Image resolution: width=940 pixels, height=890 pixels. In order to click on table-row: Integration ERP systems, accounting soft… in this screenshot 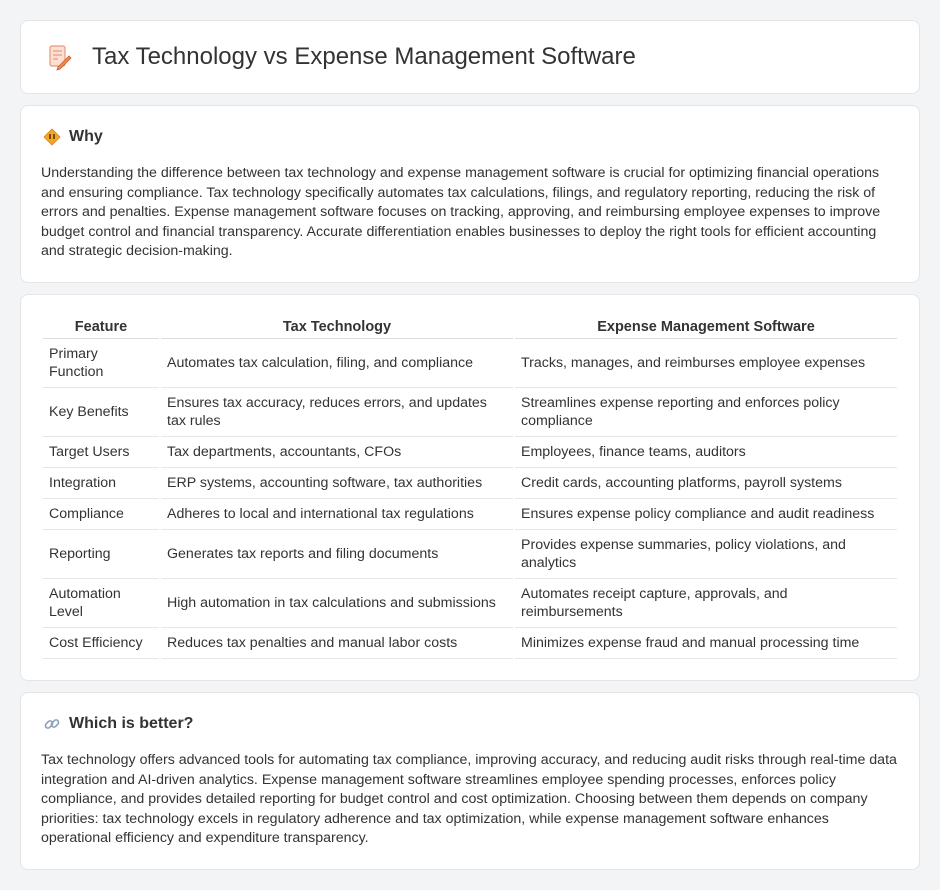, I will do `click(470, 483)`.